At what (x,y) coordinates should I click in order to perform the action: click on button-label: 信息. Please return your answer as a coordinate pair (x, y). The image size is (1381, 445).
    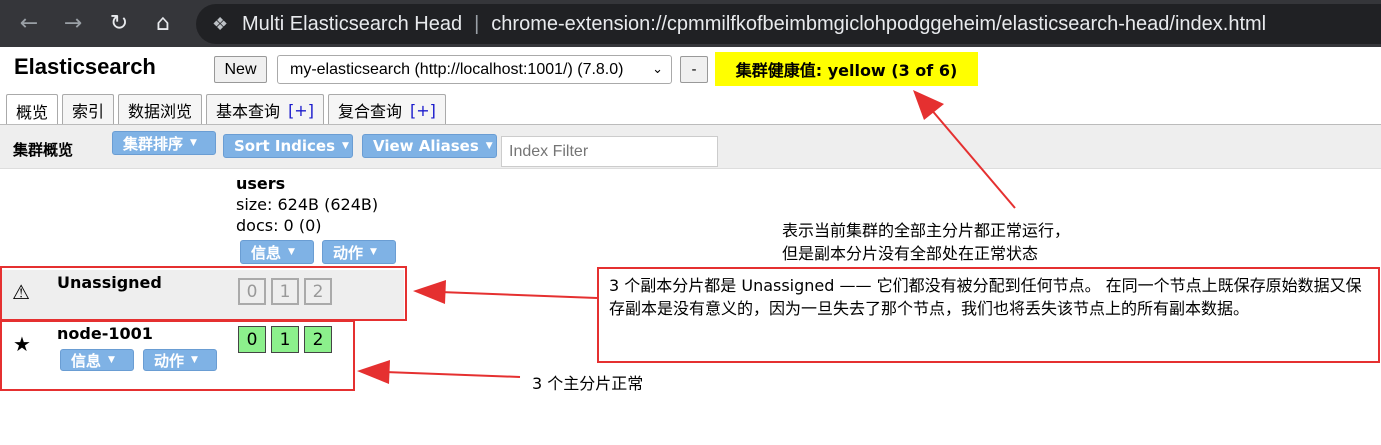
    Looking at the image, I should click on (266, 252).